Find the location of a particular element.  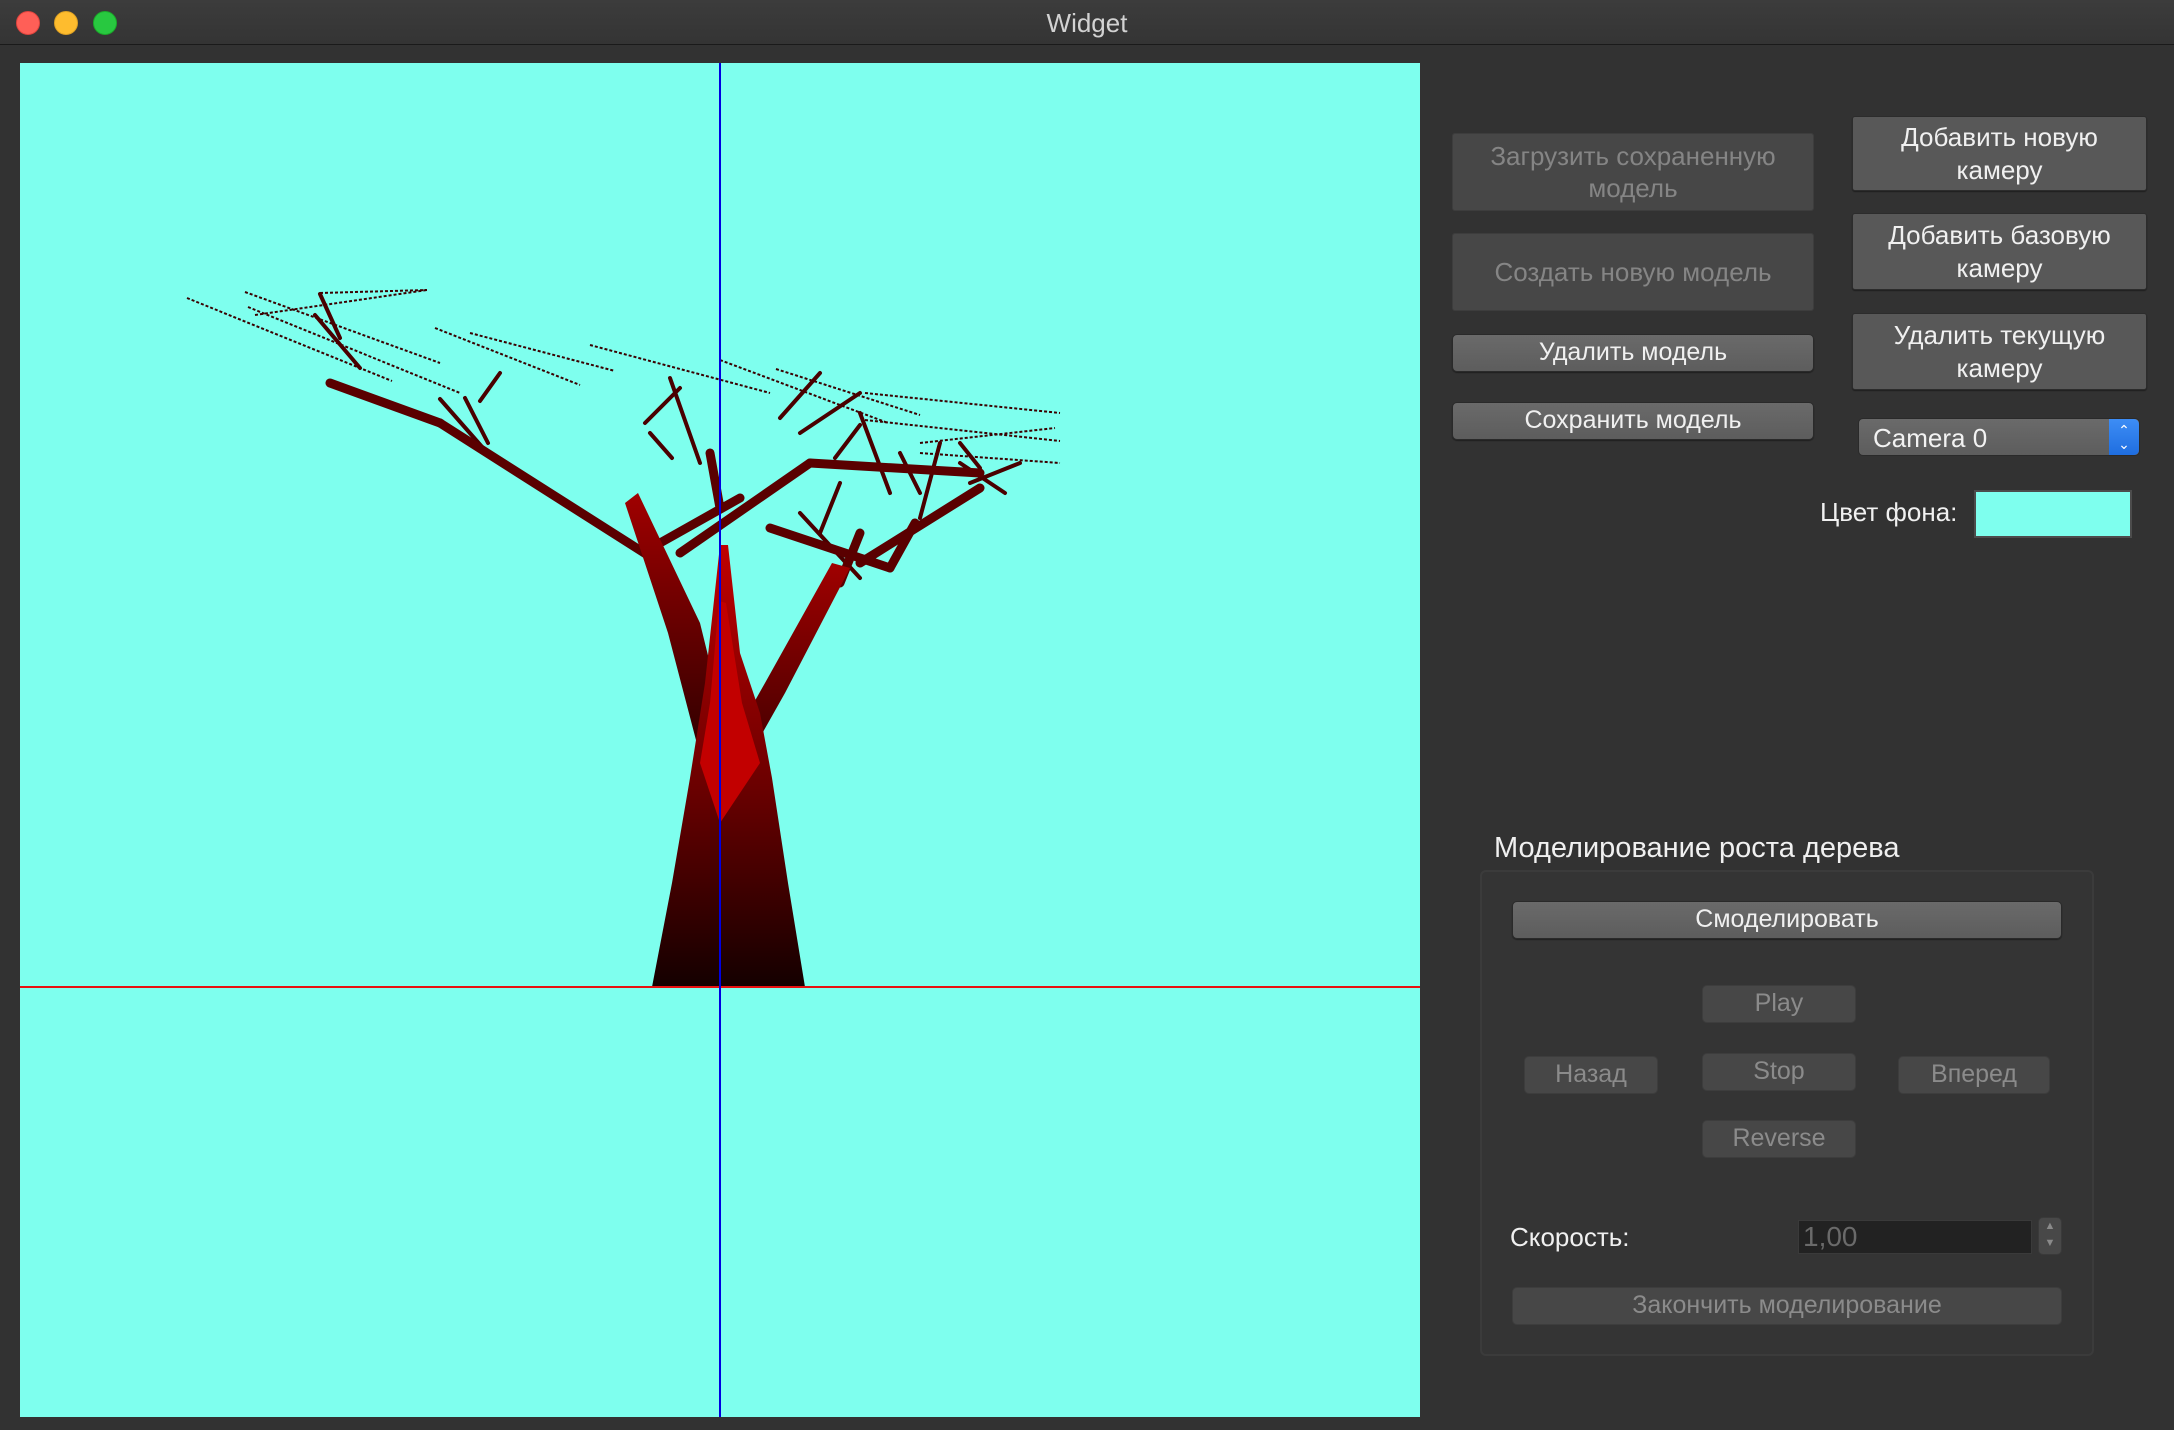

forward-button: Вперед is located at coordinates (1974, 1075).